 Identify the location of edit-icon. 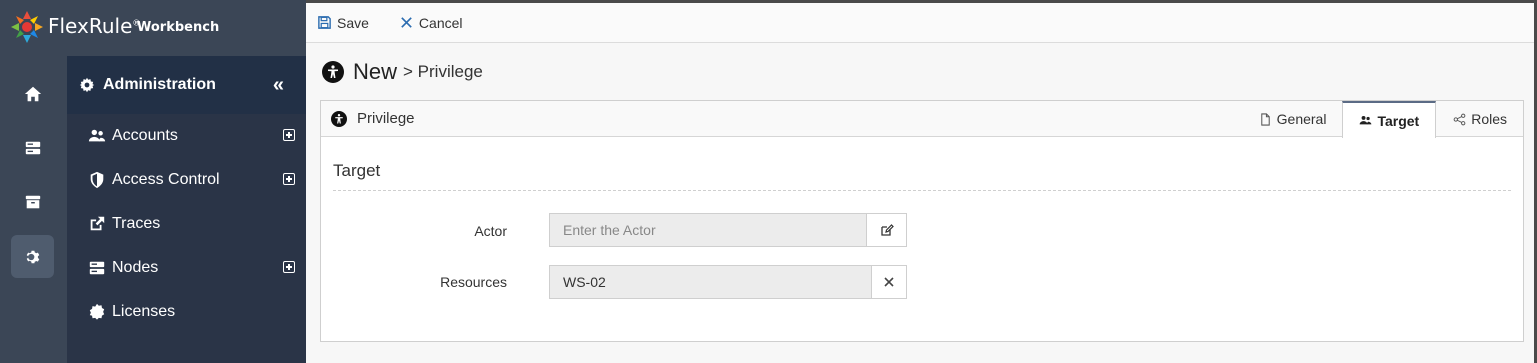
(887, 230).